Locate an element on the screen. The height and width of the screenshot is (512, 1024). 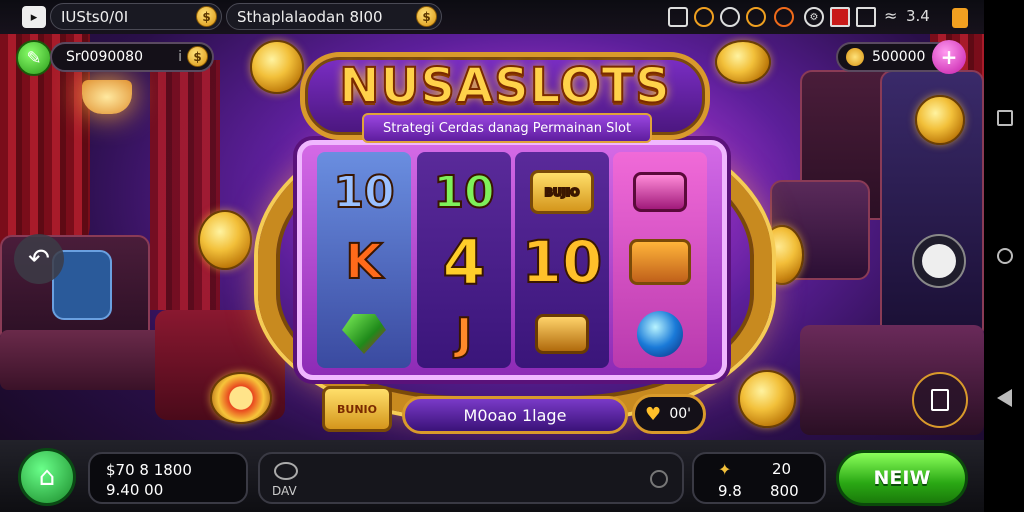
back-button: ↶ is located at coordinates (39, 259).